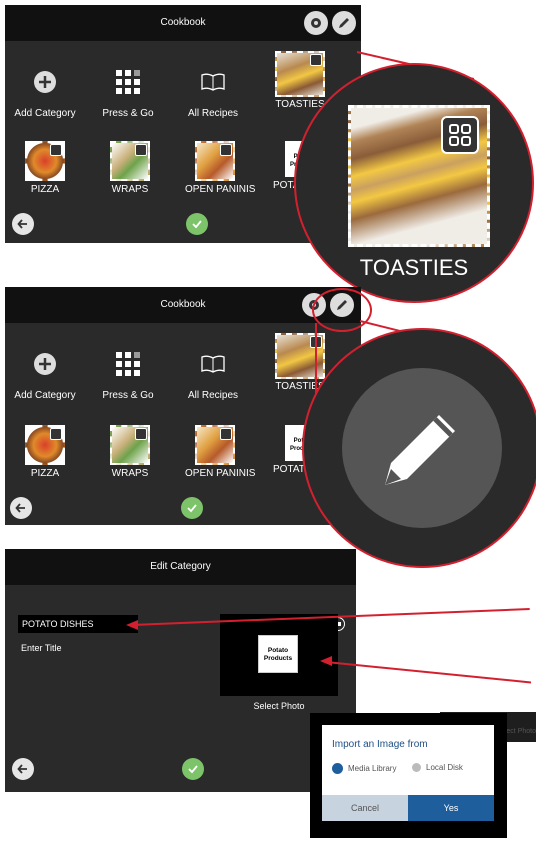 This screenshot has height=842, width=536. I want to click on potato-products-photo: Potato Products, so click(278, 654).